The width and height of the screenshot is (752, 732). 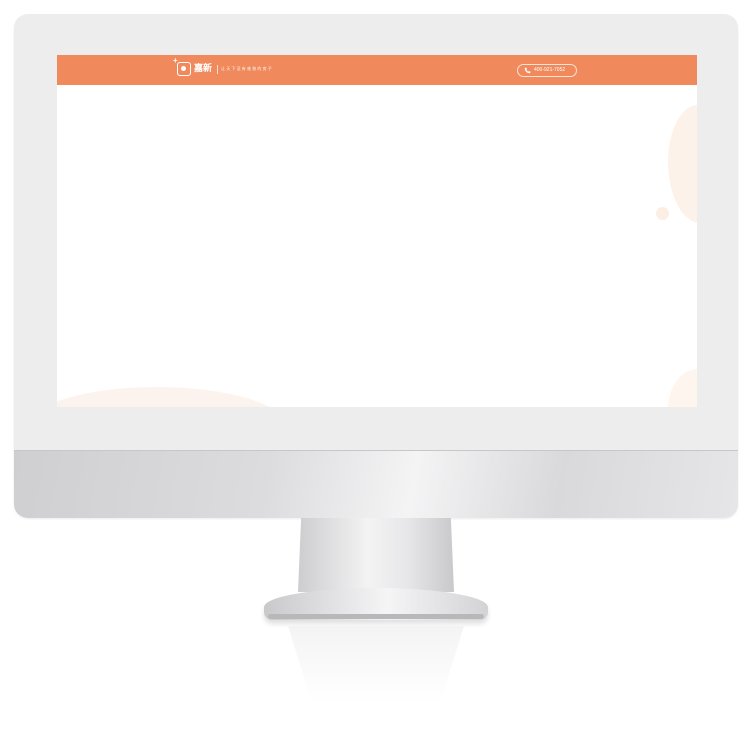 What do you see at coordinates (376, 671) in the screenshot?
I see `stand-reflection` at bounding box center [376, 671].